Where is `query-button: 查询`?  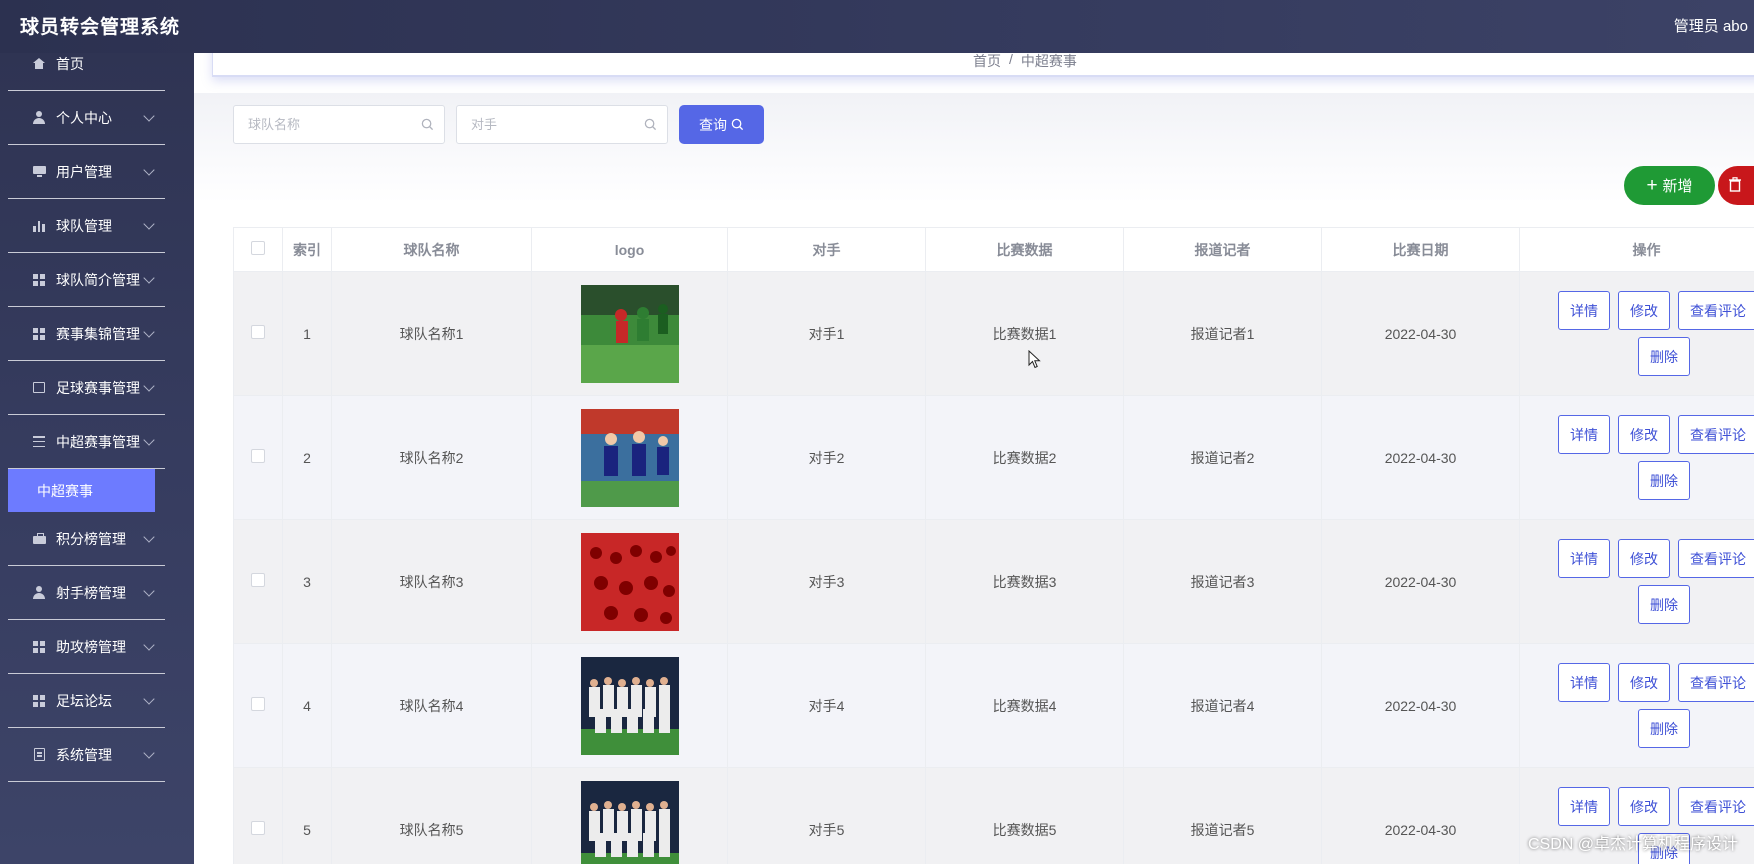
query-button: 查询 is located at coordinates (721, 124).